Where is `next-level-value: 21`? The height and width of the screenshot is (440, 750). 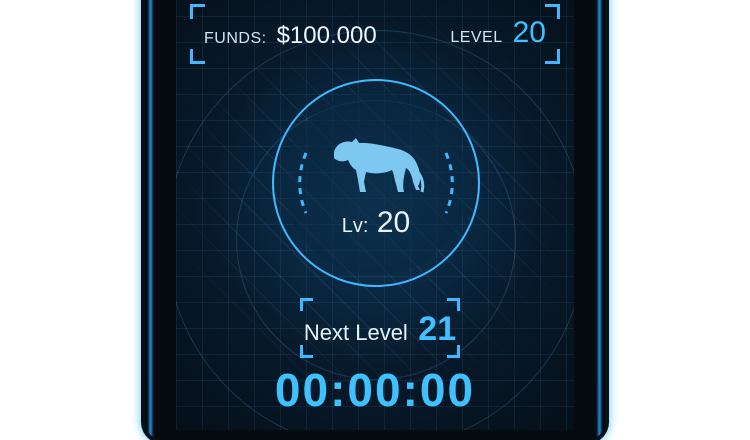 next-level-value: 21 is located at coordinates (437, 329).